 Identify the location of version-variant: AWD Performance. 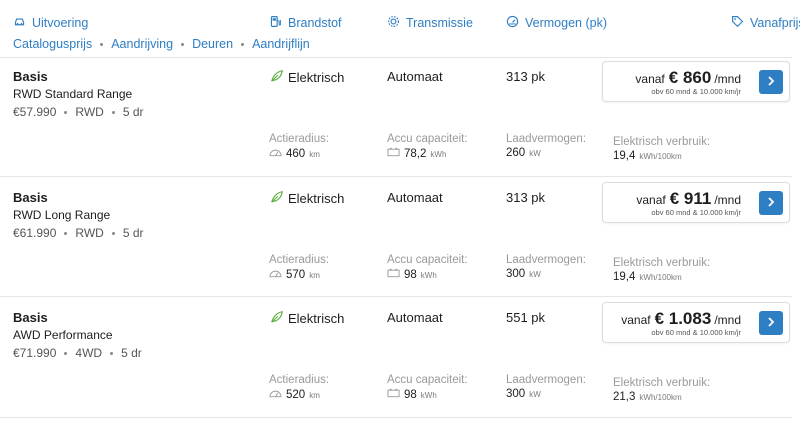
(63, 335).